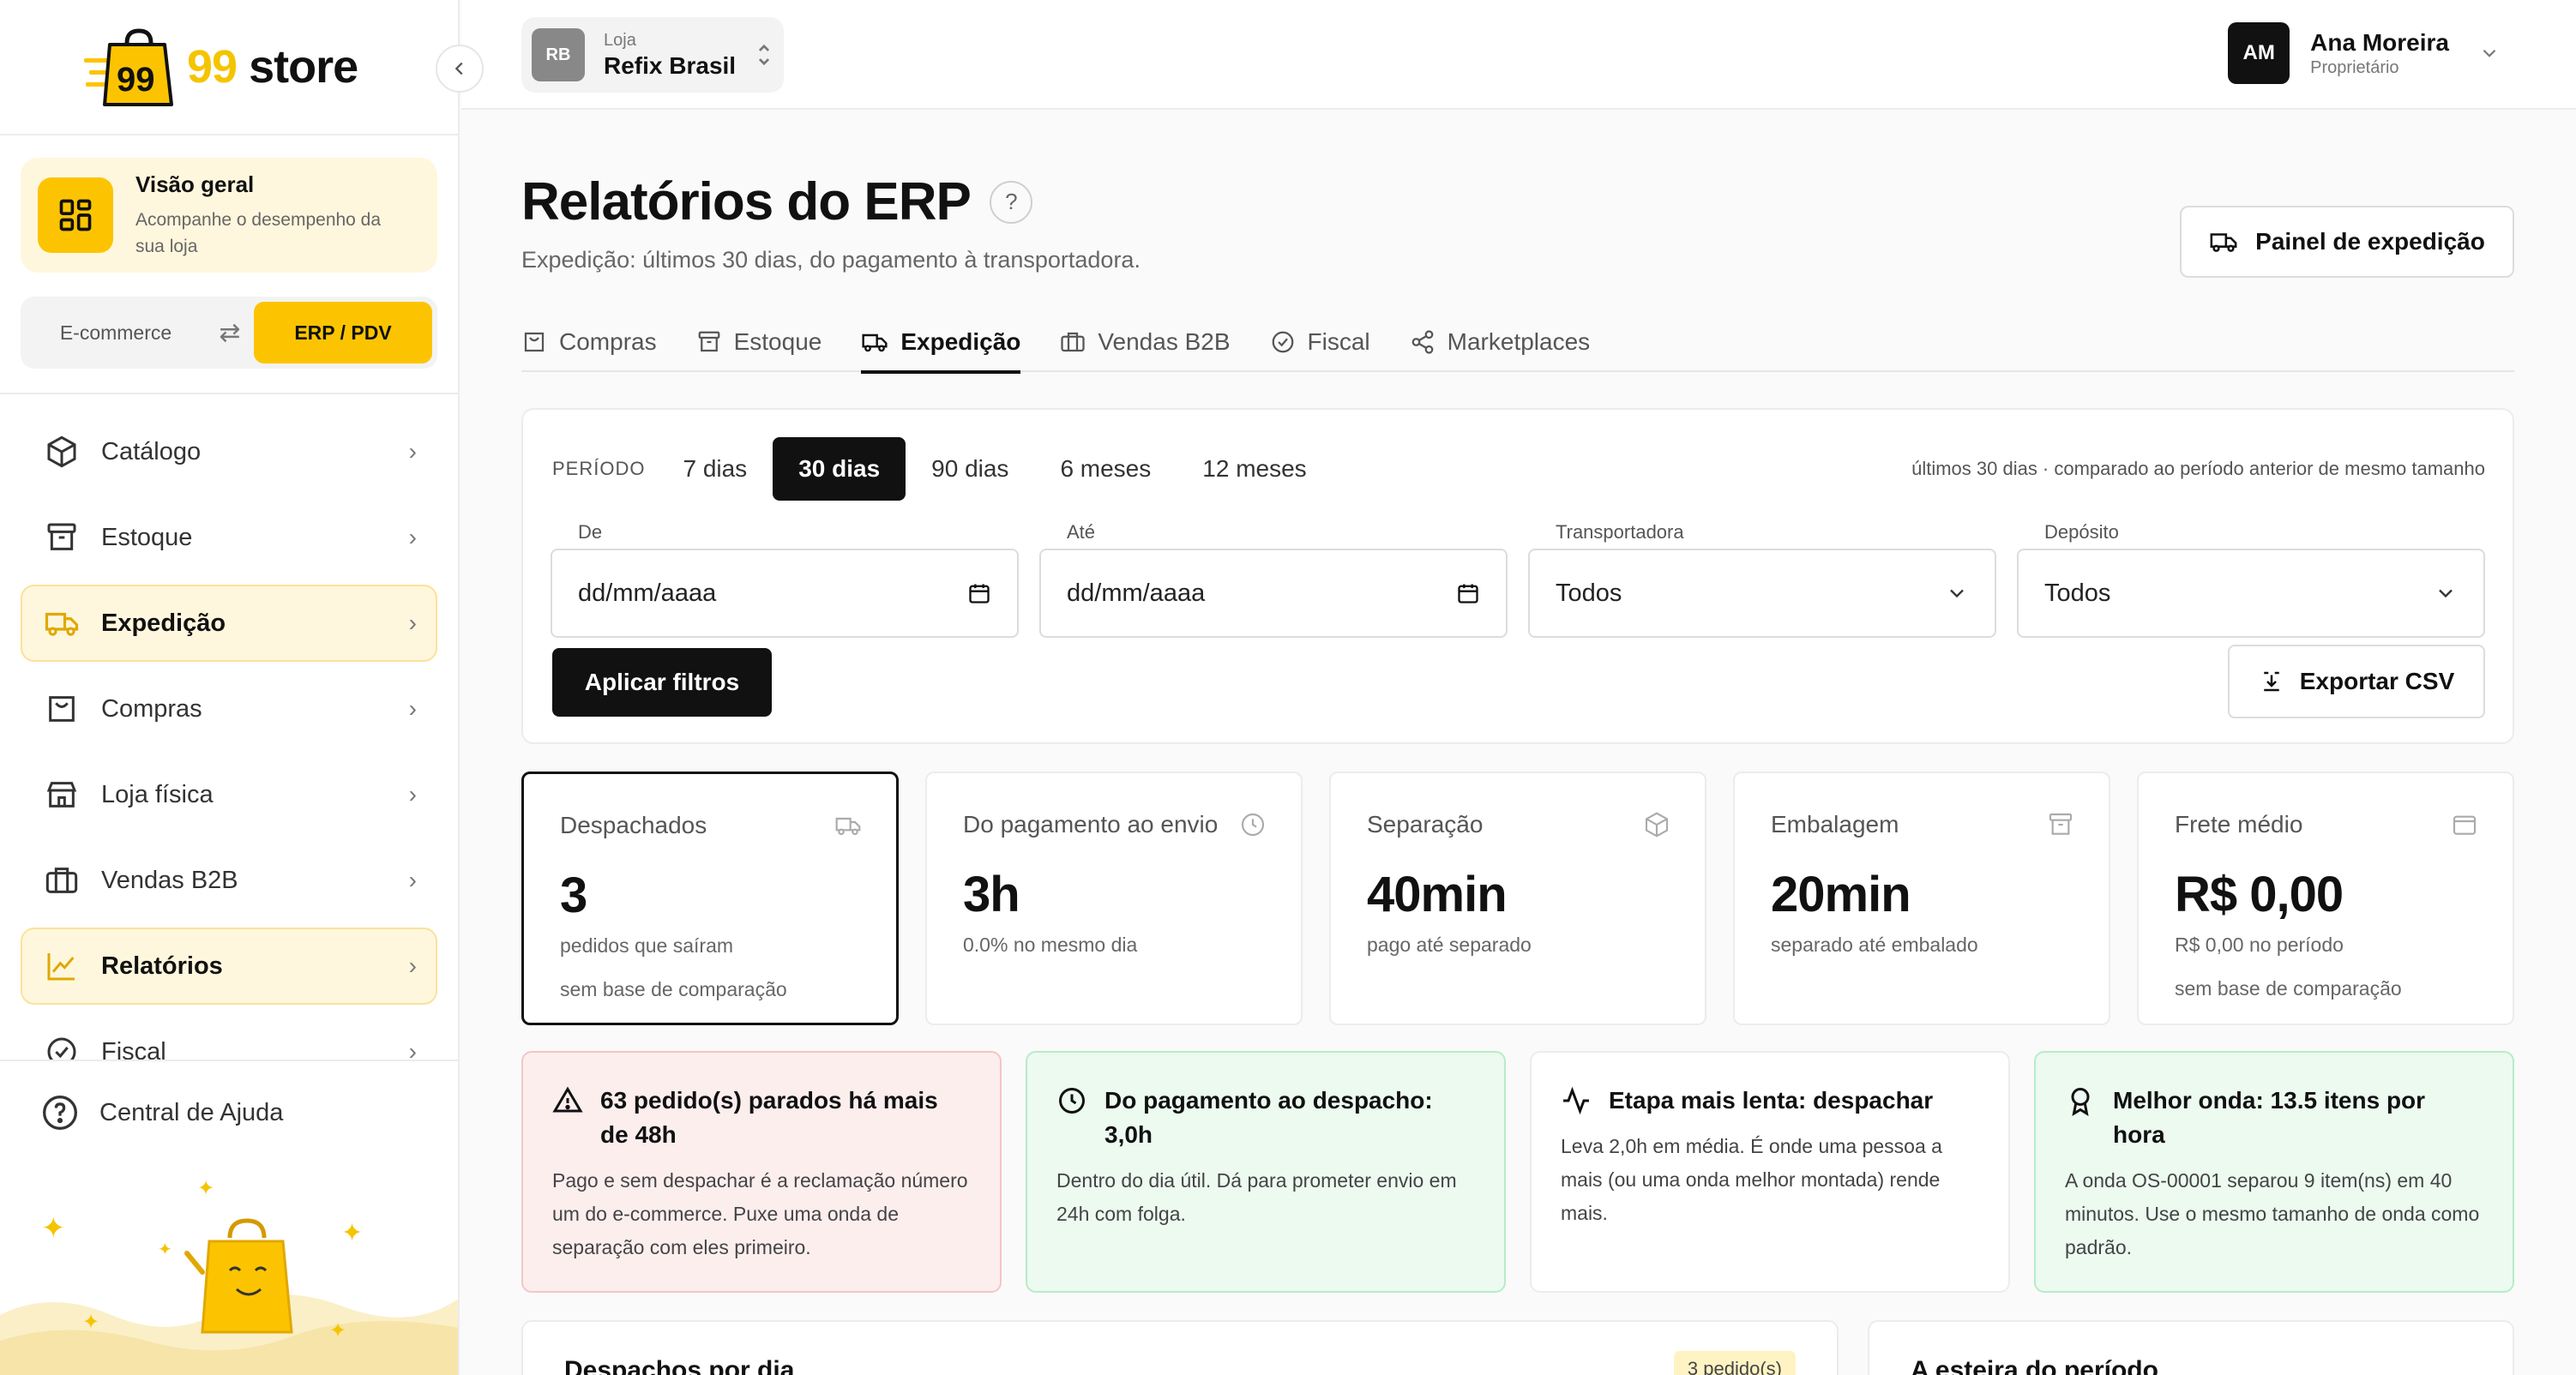 This screenshot has width=2576, height=1375. Describe the element at coordinates (1180, 1347) in the screenshot. I see `dispatches-per-day-card: Despachos por dia 3 pedido(s)` at that location.